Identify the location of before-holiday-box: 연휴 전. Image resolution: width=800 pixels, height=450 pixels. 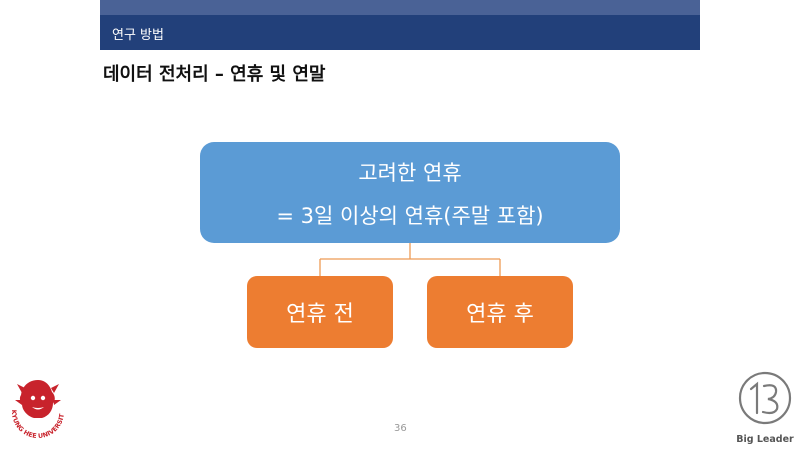
(320, 312).